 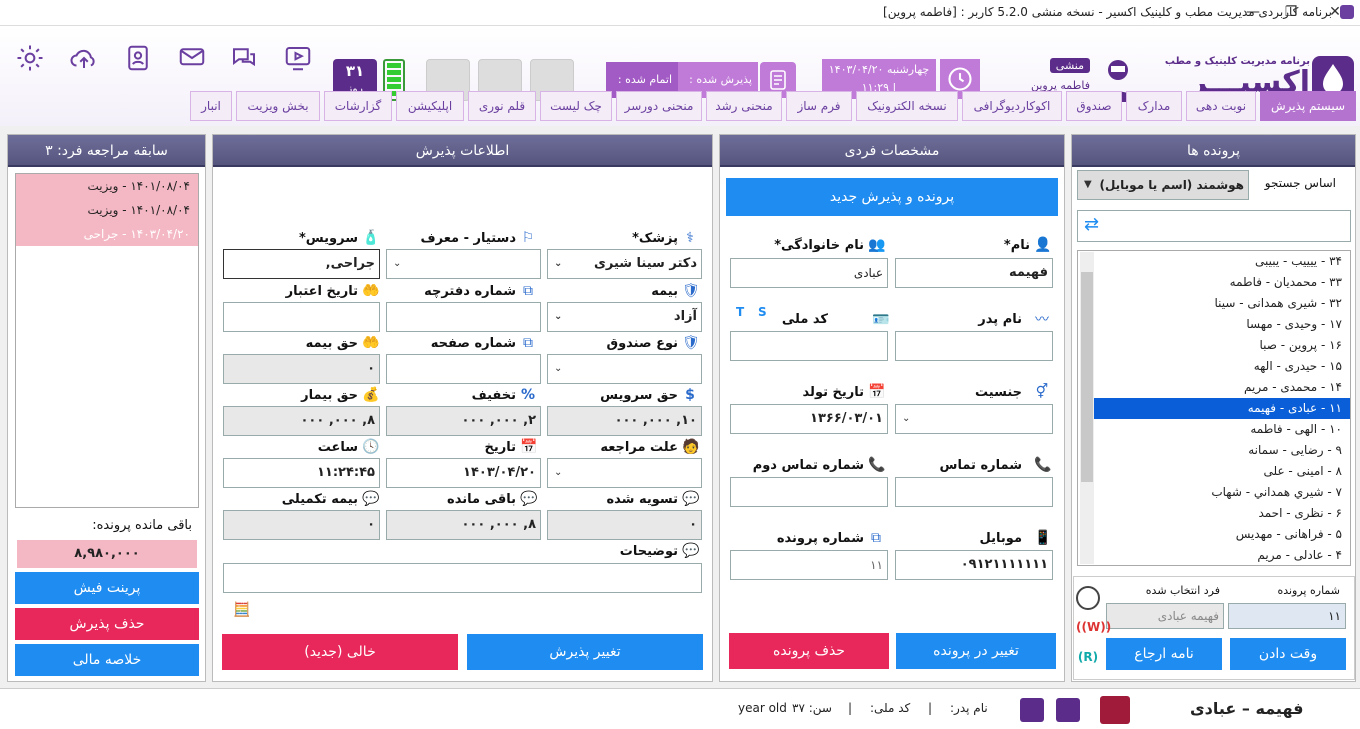 I want to click on visit-reason-select: ⌄, so click(x=624, y=473).